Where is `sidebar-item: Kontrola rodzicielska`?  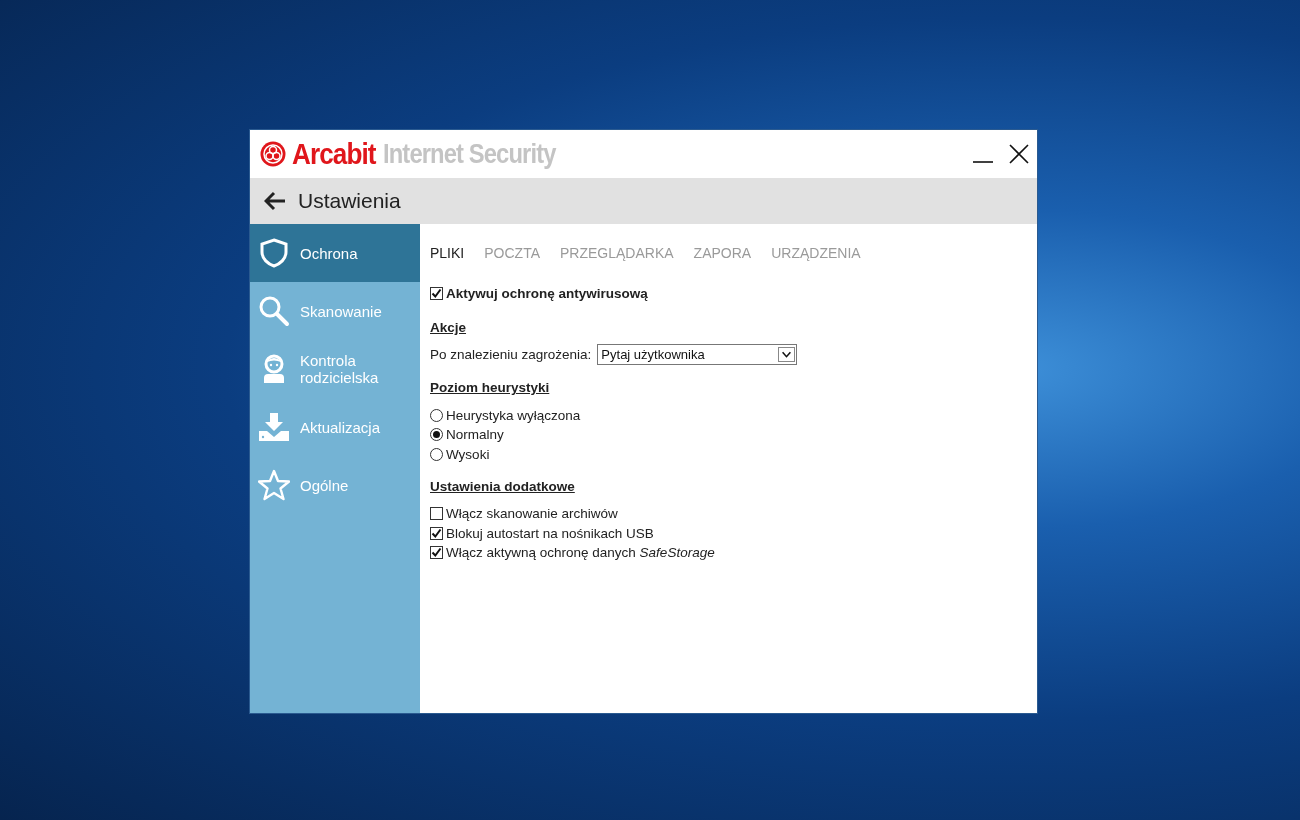
sidebar-item: Kontrola rodzicielska is located at coordinates (335, 369).